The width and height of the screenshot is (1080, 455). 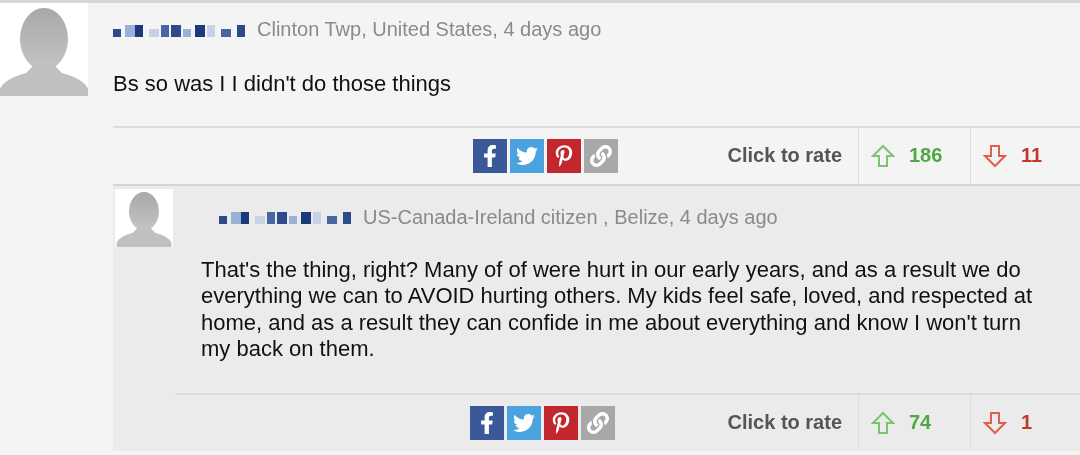 What do you see at coordinates (914, 155) in the screenshot?
I see `upvote-button: 186` at bounding box center [914, 155].